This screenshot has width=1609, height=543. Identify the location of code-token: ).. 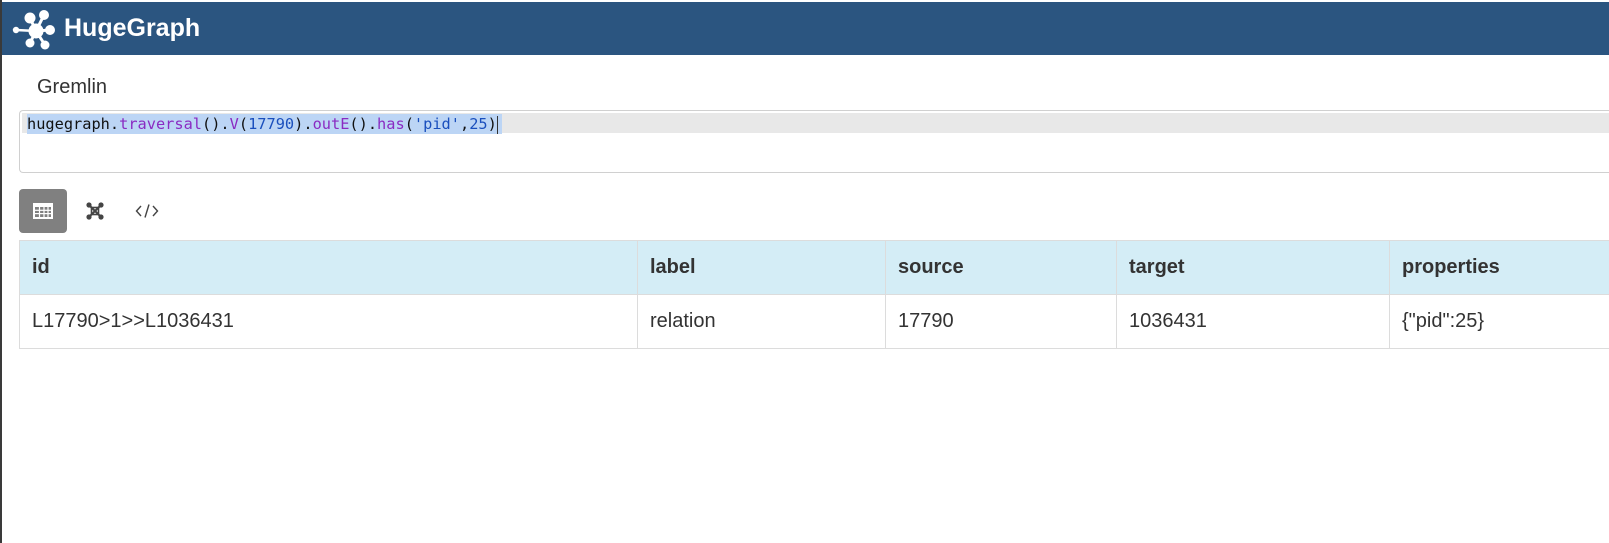
(303, 124).